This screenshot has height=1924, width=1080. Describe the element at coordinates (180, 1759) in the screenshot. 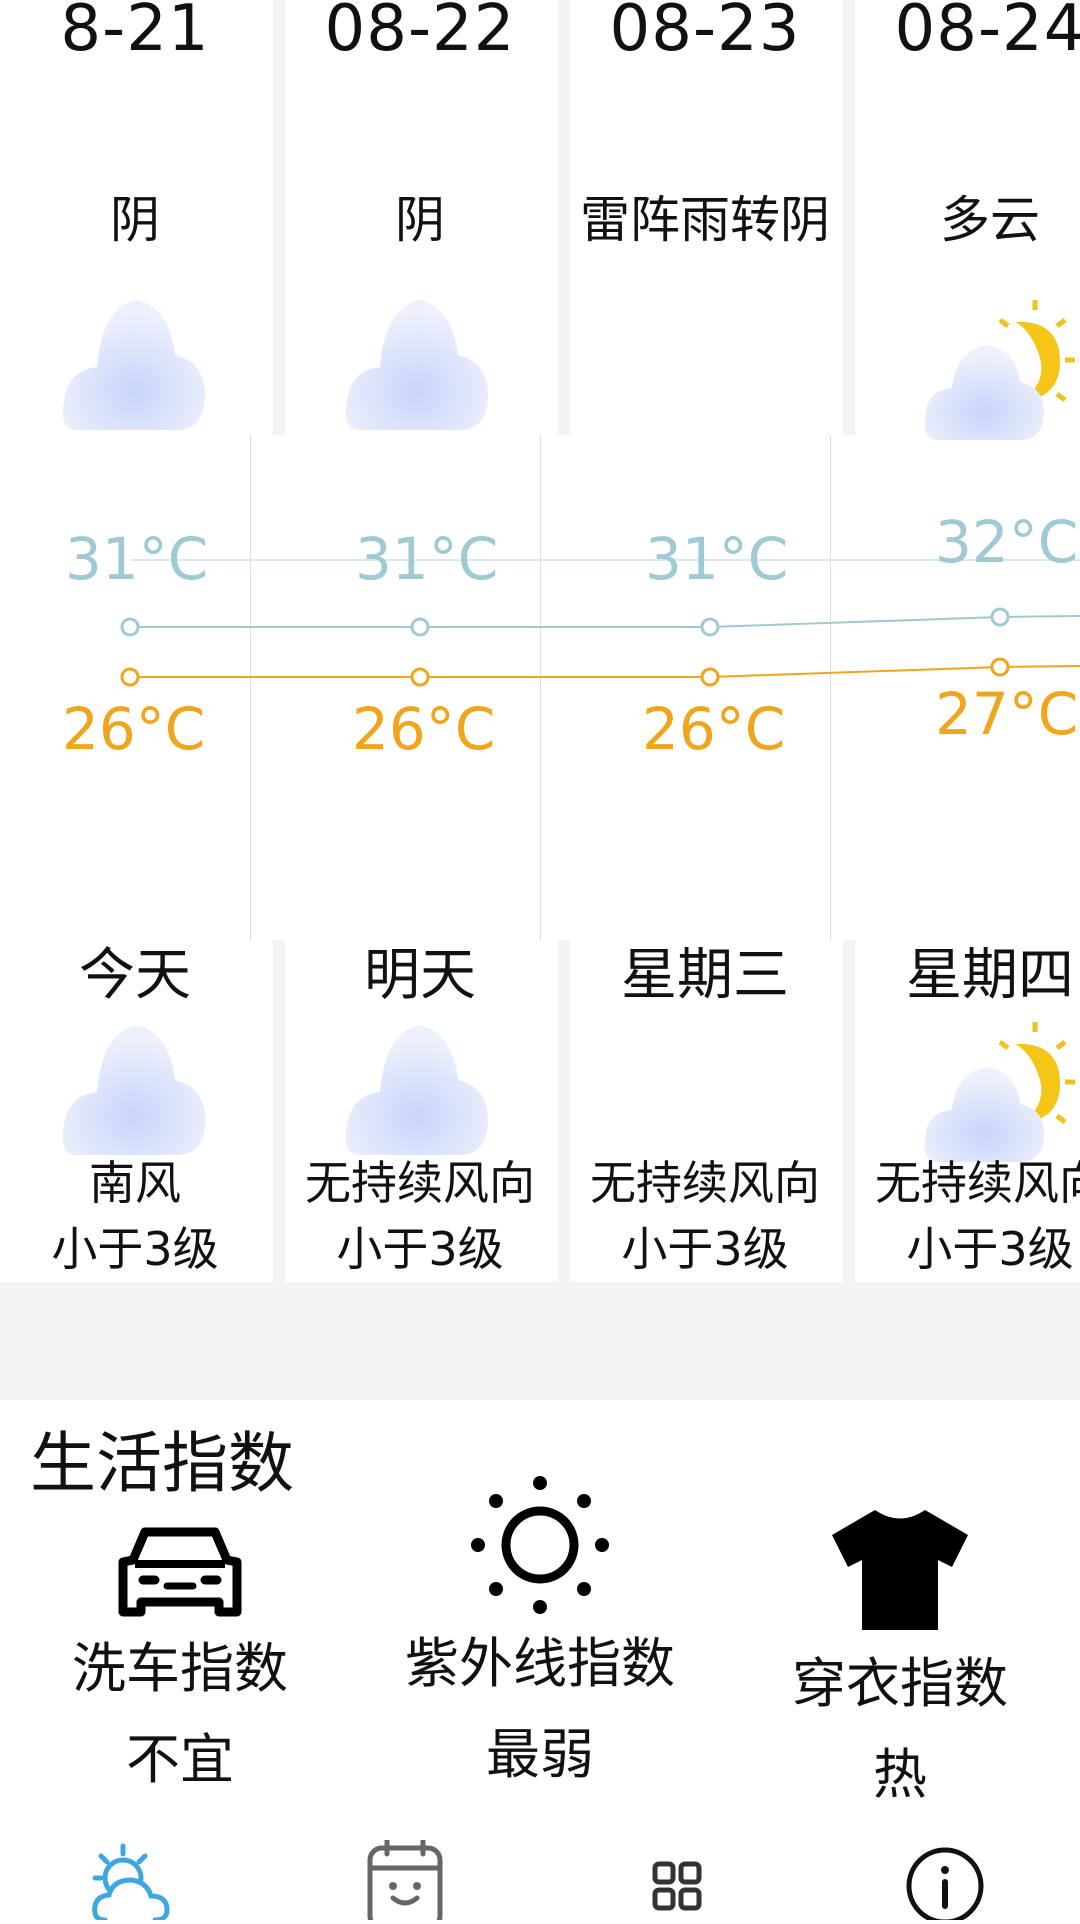

I see `life-index-value: 不宜` at that location.